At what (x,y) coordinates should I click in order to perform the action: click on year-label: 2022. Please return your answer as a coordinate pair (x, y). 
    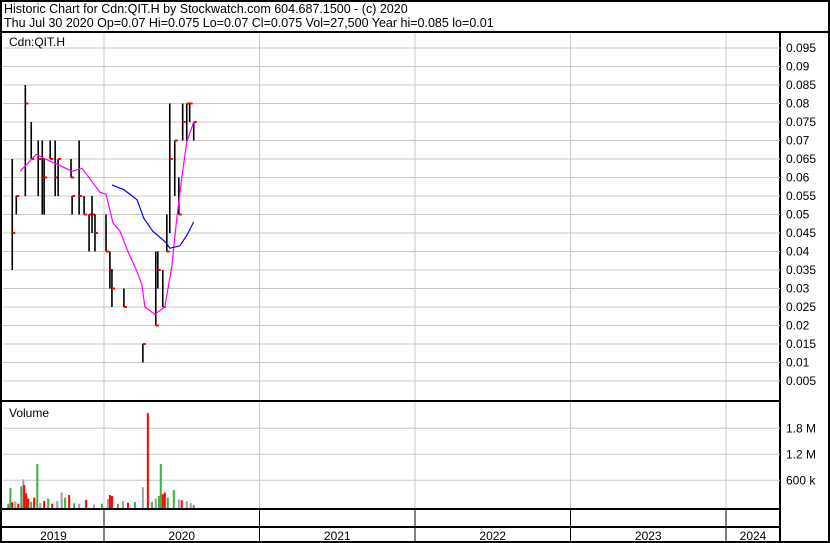
    Looking at the image, I should click on (492, 536).